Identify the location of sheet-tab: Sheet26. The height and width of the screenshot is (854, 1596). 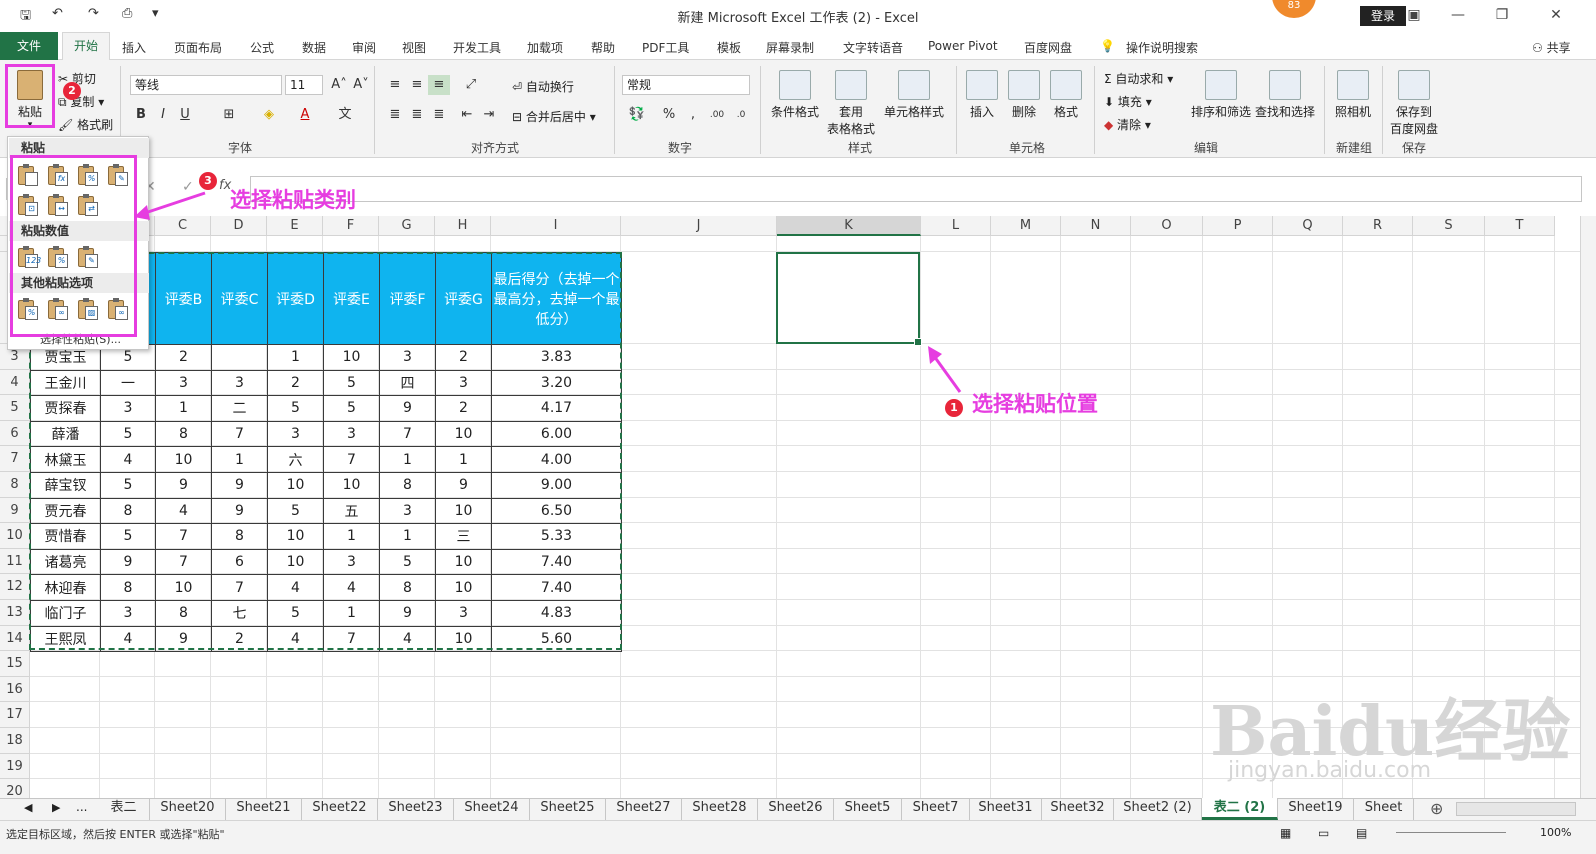
(796, 809).